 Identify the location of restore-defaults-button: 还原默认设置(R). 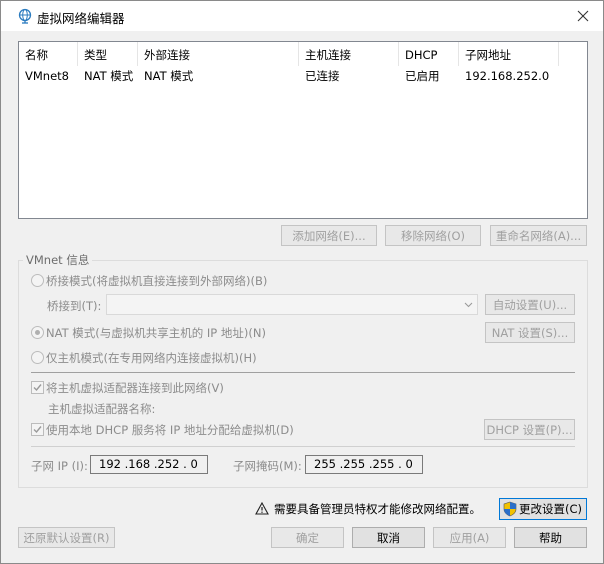
(66, 537).